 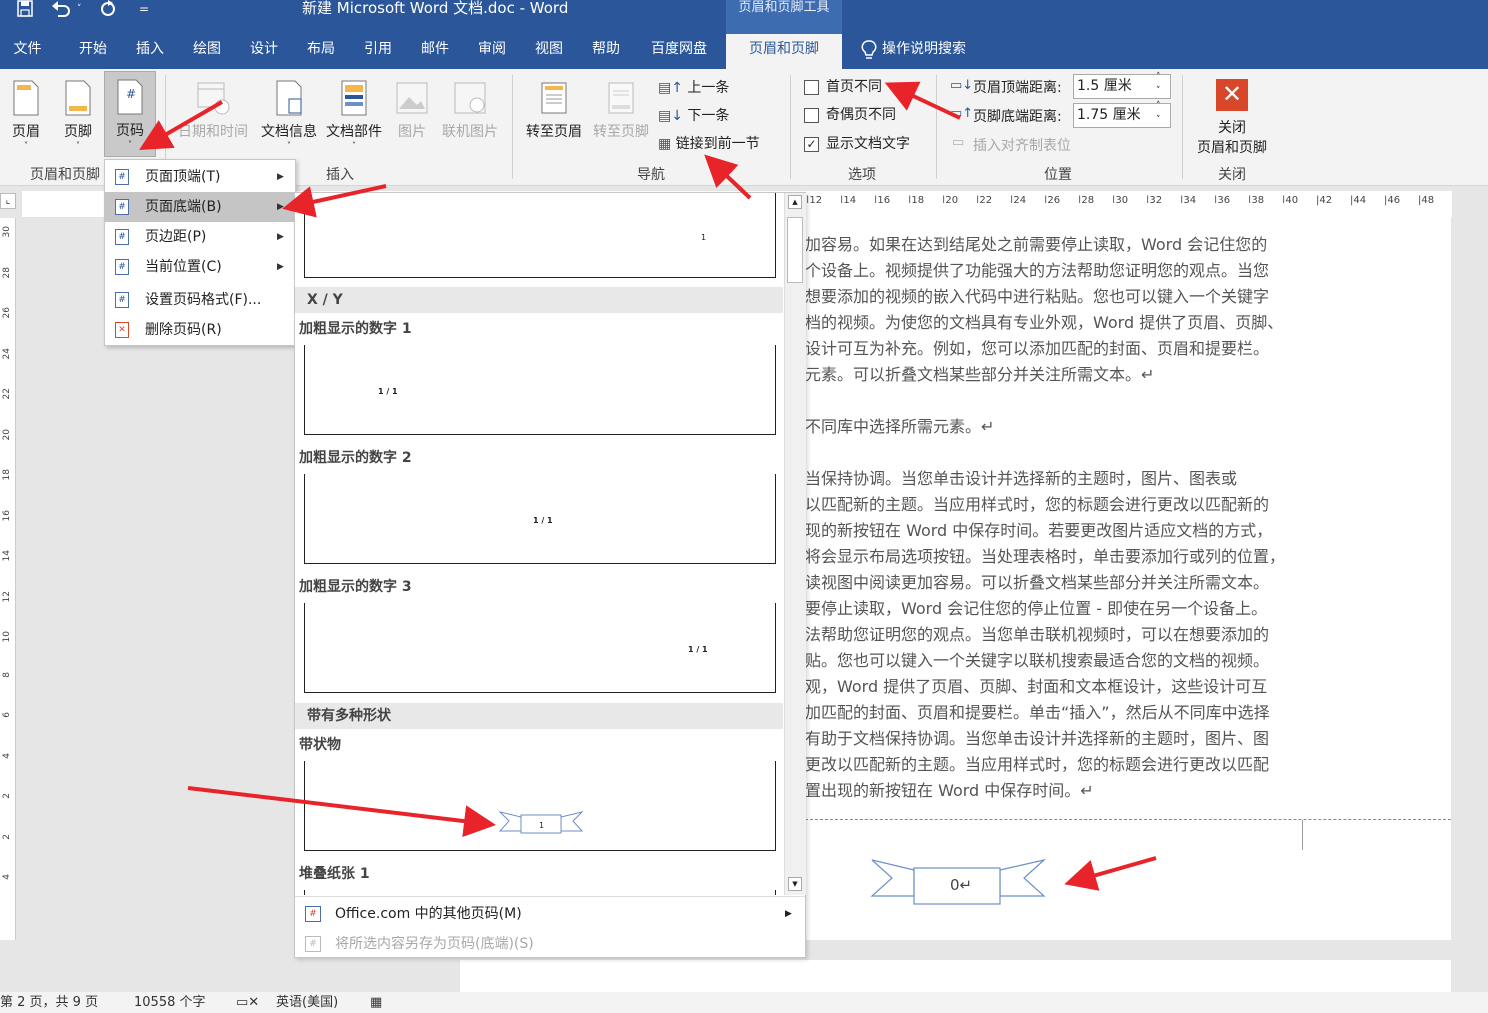 What do you see at coordinates (857, 144) in the screenshot?
I see `show-document-text-option: ✓ 显示文档文字` at bounding box center [857, 144].